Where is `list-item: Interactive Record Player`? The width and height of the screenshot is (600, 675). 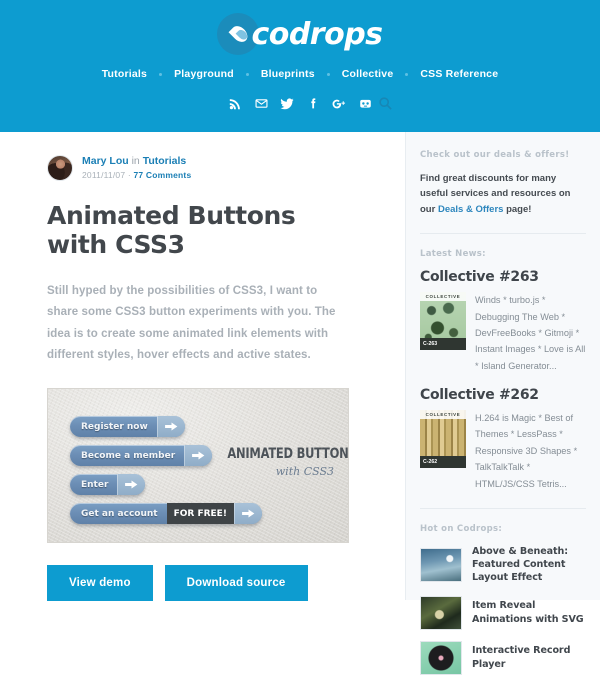
list-item: Interactive Record Player is located at coordinates (503, 657).